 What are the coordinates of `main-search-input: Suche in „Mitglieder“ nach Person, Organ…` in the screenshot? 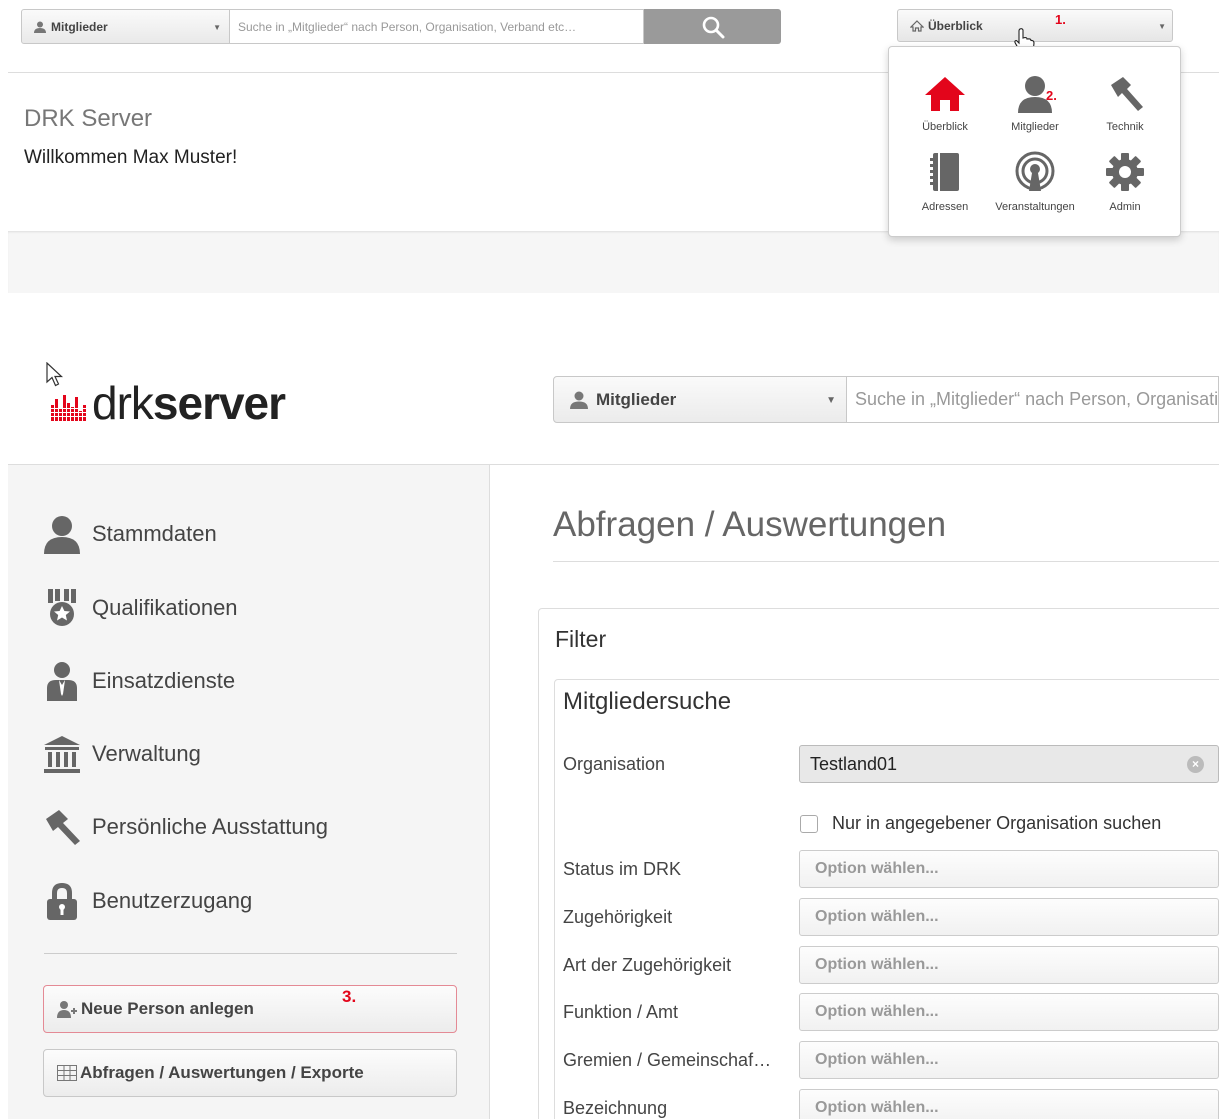 It's located at (1033, 399).